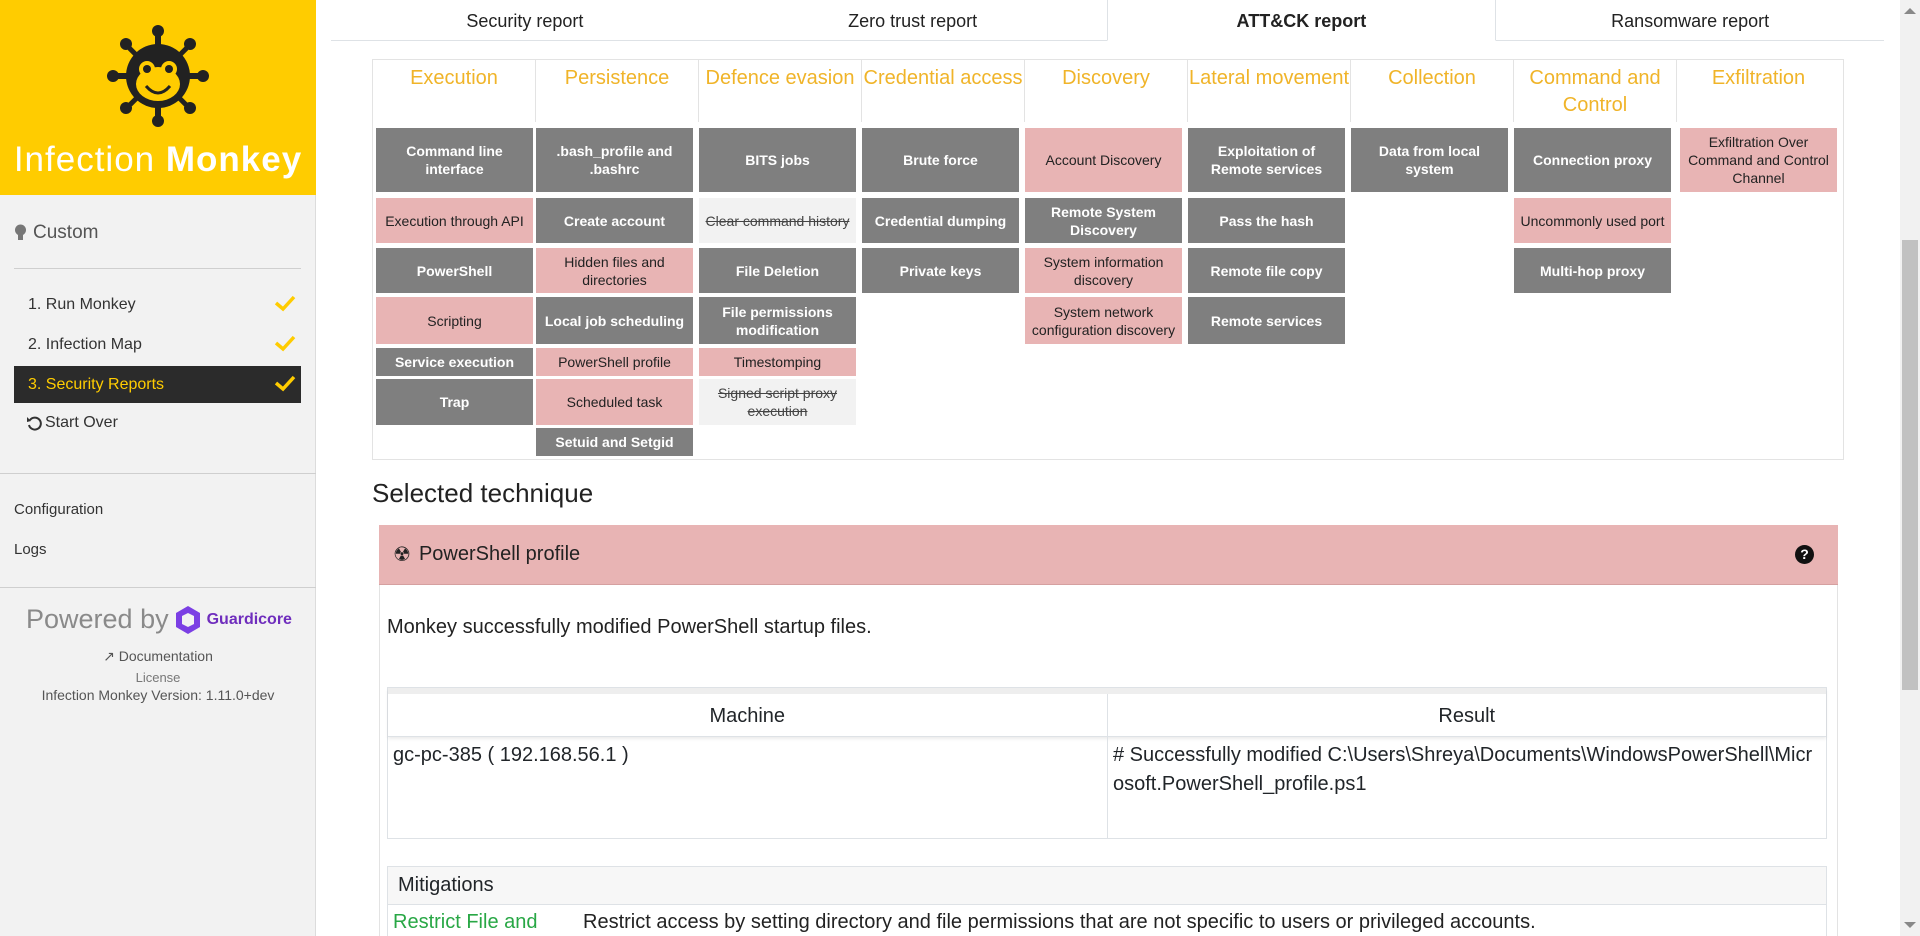  What do you see at coordinates (109, 656) in the screenshot?
I see `external-link-icon: ↗` at bounding box center [109, 656].